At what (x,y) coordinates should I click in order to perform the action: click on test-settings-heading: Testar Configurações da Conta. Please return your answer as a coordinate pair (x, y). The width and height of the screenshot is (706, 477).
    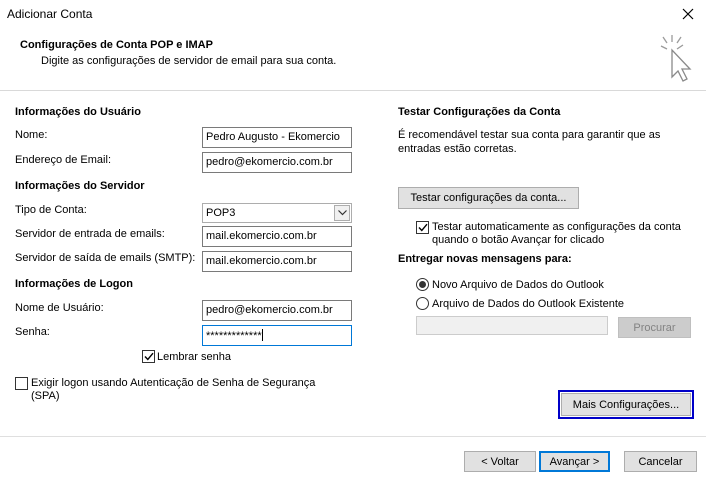
    Looking at the image, I should click on (479, 112).